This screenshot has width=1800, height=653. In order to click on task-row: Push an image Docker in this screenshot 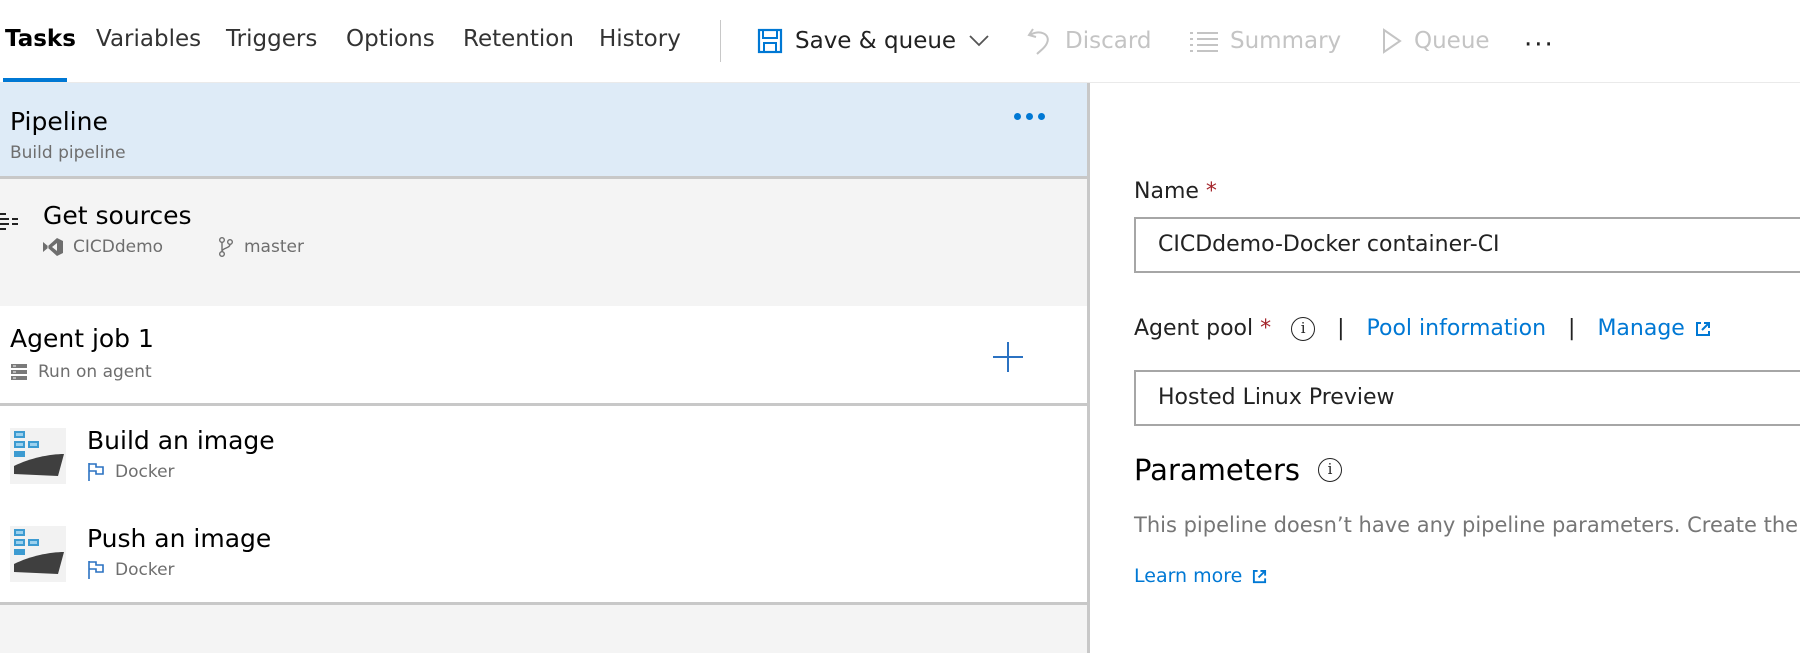, I will do `click(543, 553)`.